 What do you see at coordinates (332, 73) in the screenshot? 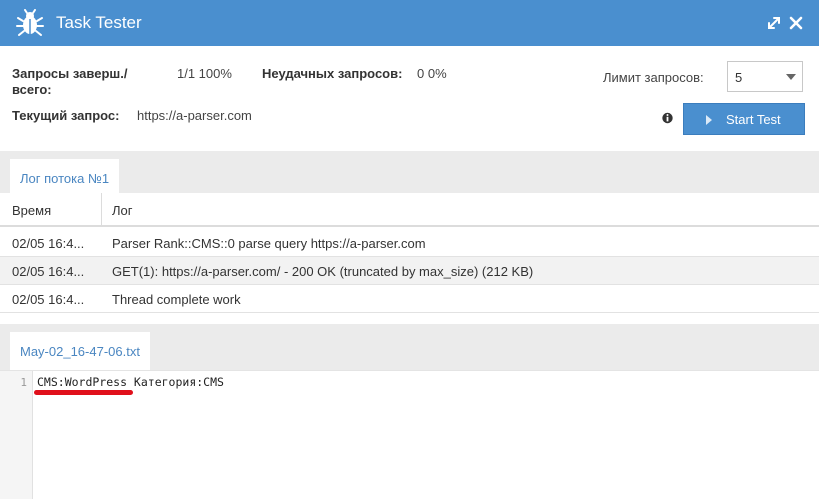
I see `failed-label: Неудачных запросов:` at bounding box center [332, 73].